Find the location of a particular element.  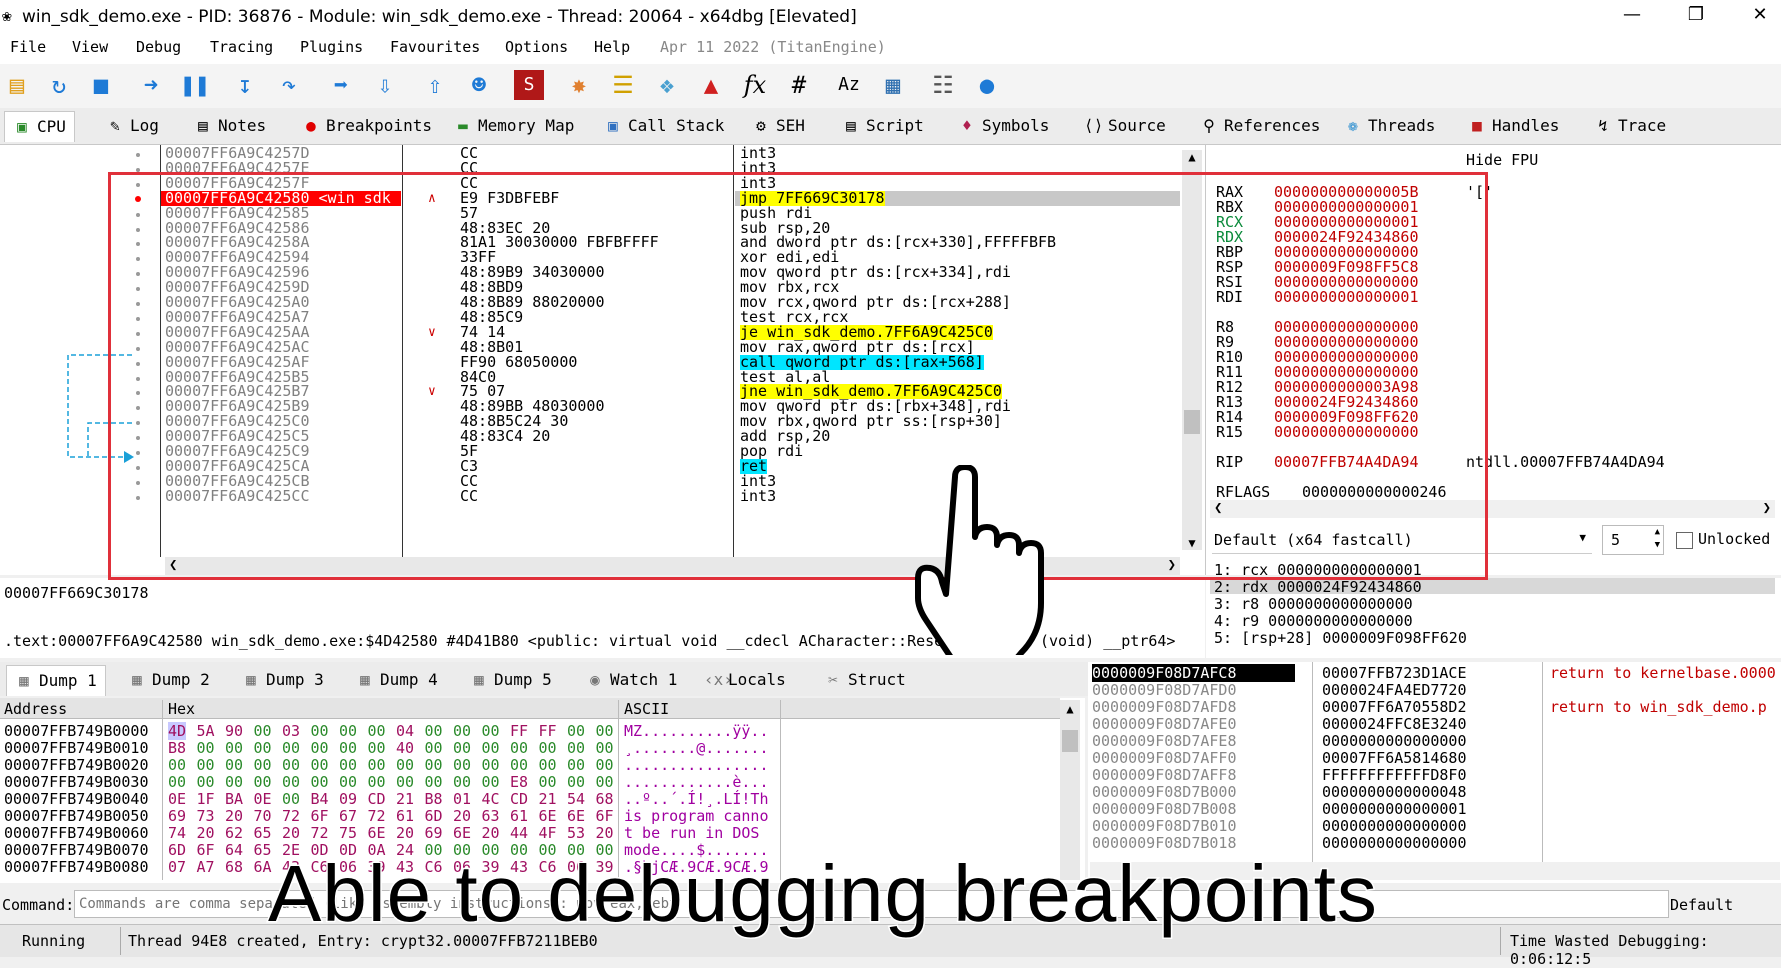

unlocked-checkbox is located at coordinates (1684, 540).